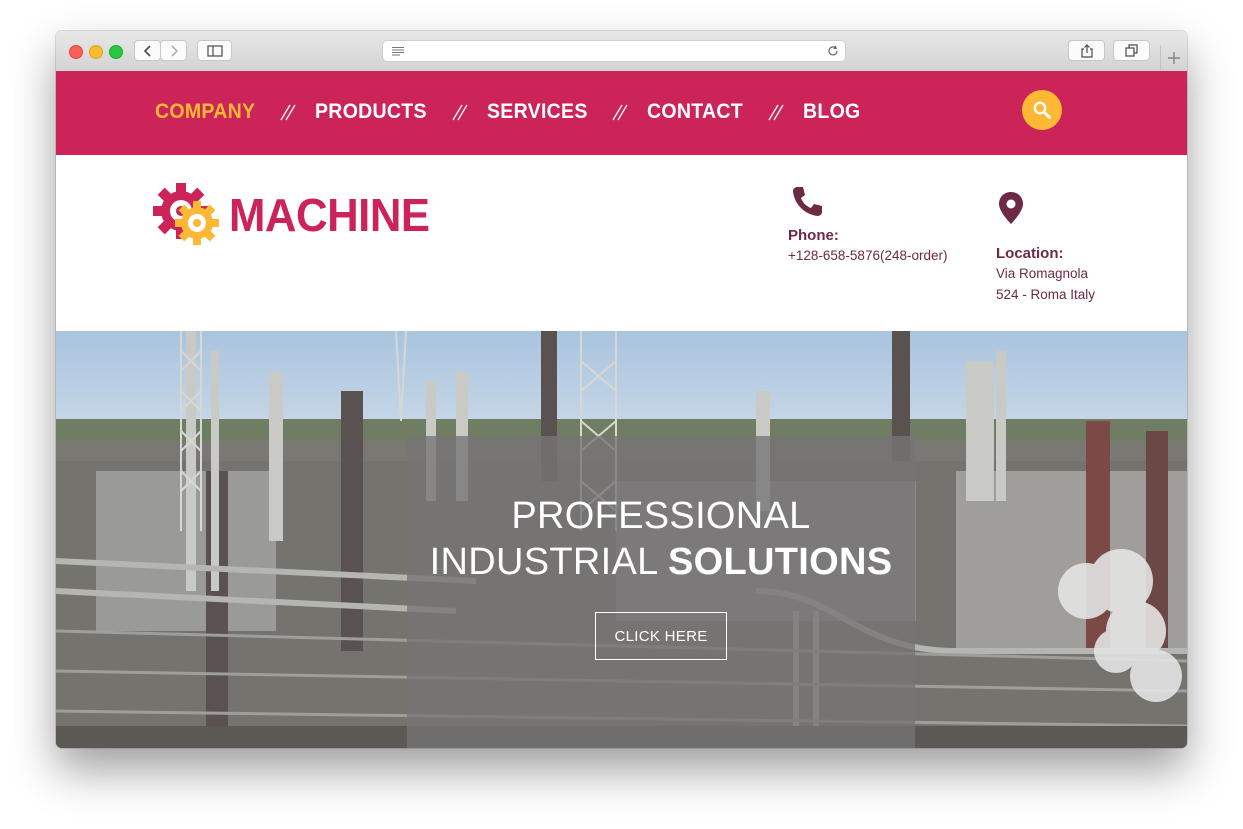  What do you see at coordinates (813, 235) in the screenshot?
I see `phone-label: Phone:` at bounding box center [813, 235].